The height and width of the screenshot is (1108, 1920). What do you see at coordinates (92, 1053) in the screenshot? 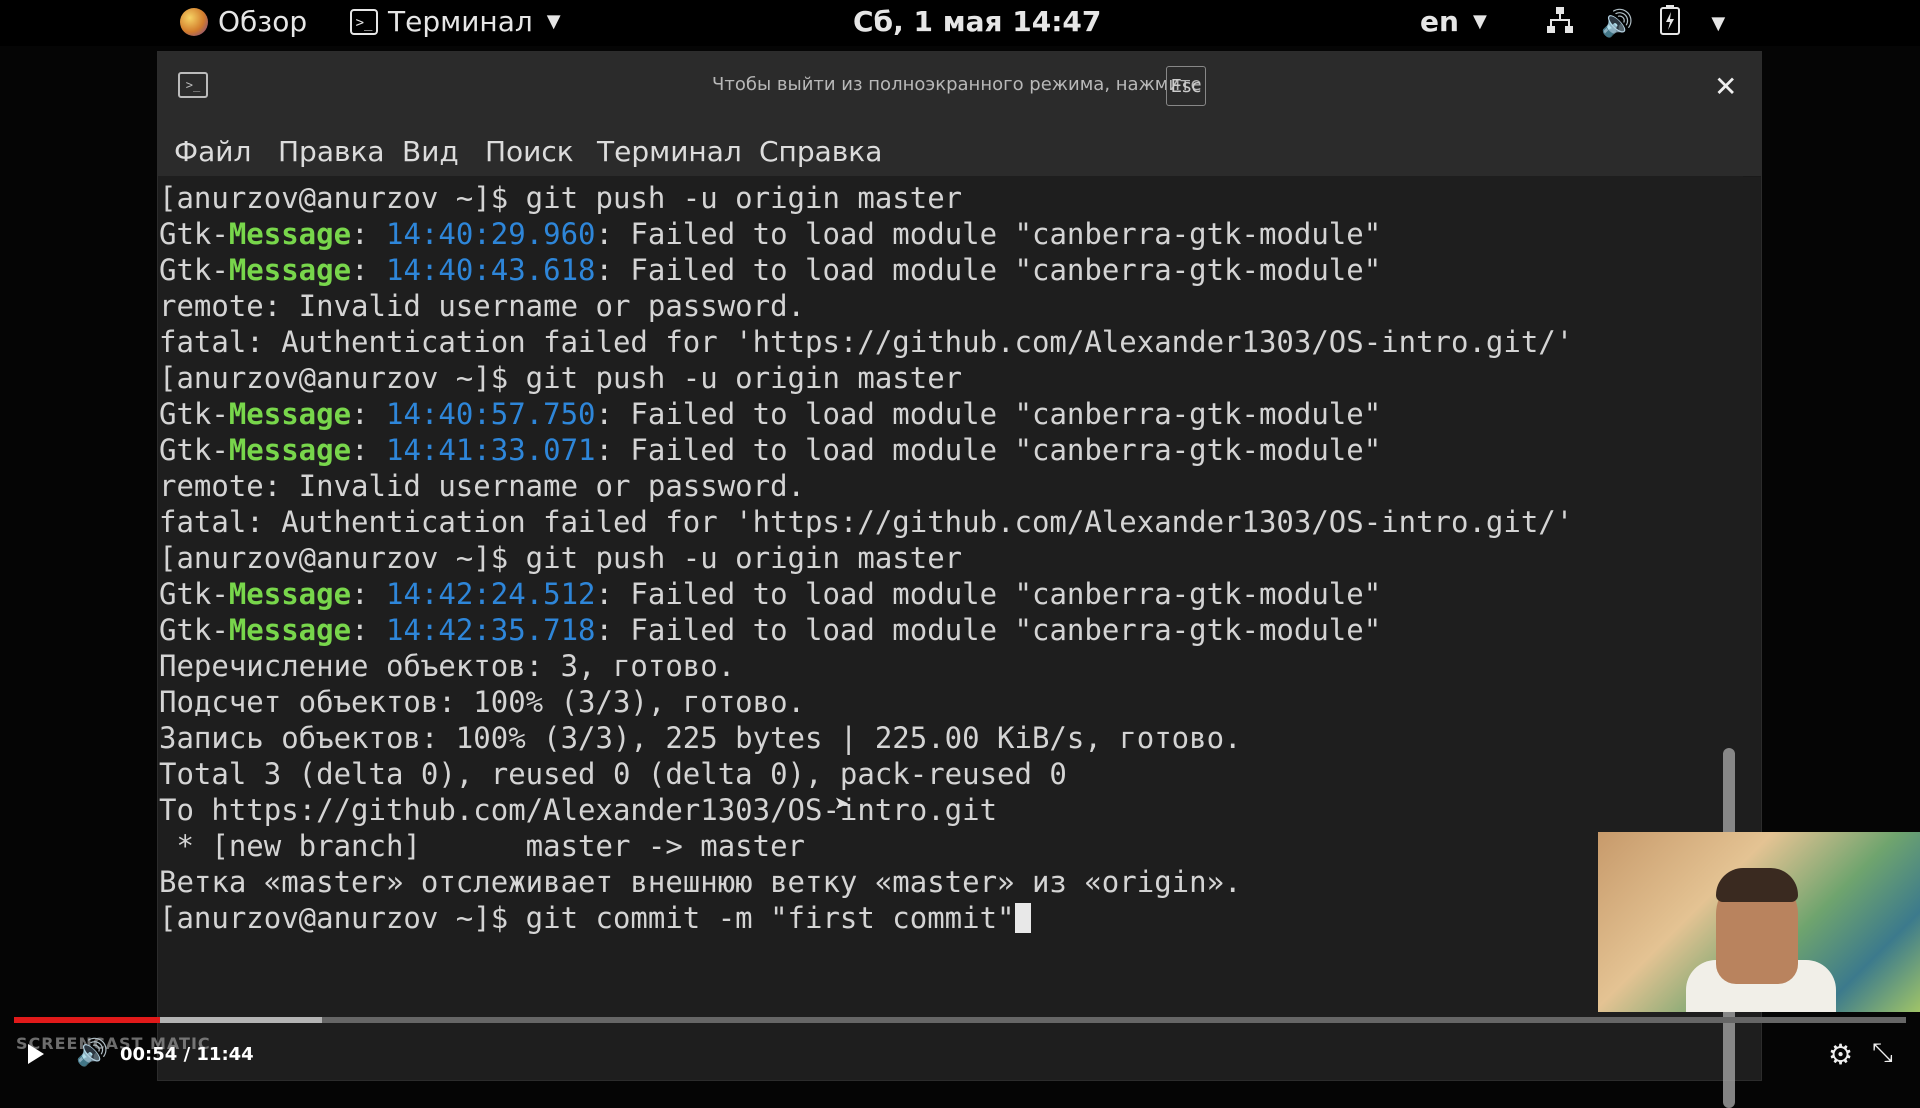
I see `volume-icon: 🔊` at bounding box center [92, 1053].